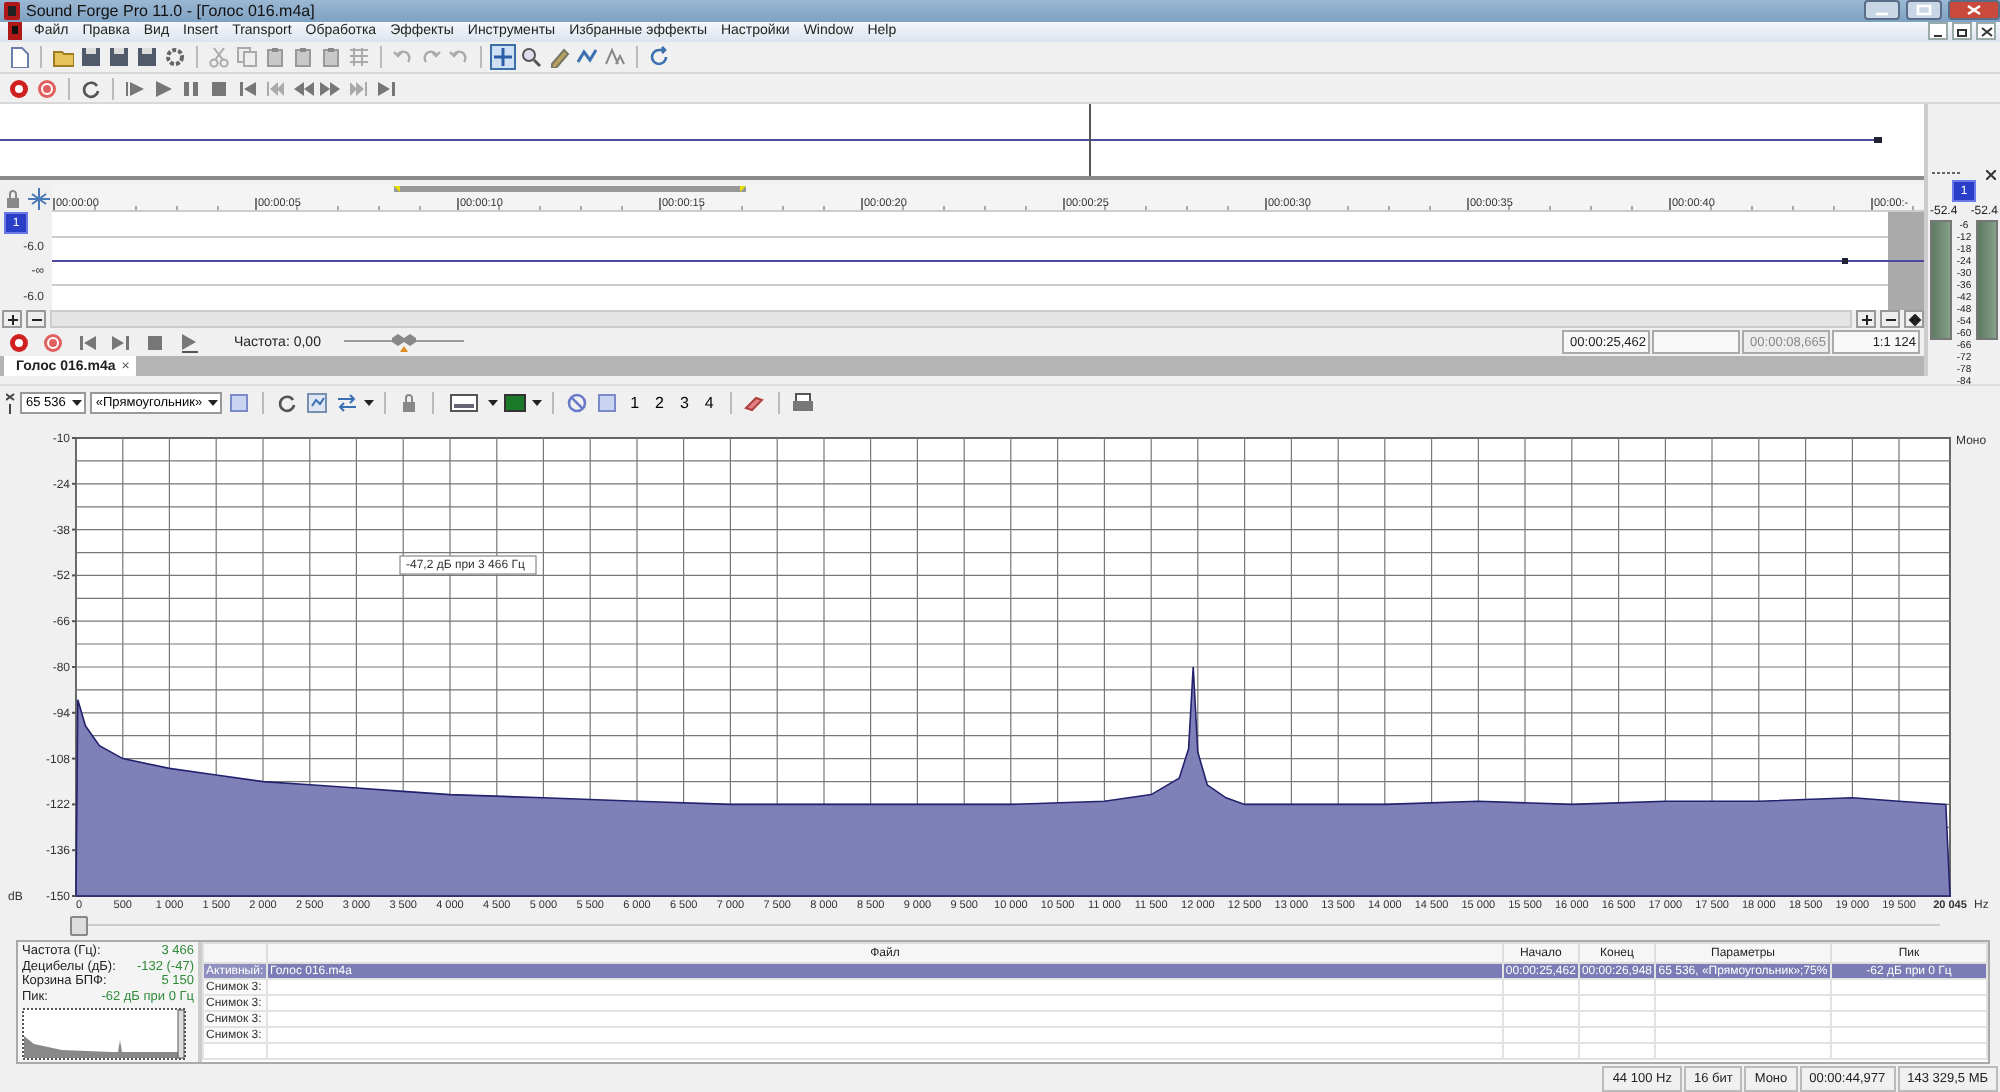  I want to click on rewind-icon, so click(303, 88).